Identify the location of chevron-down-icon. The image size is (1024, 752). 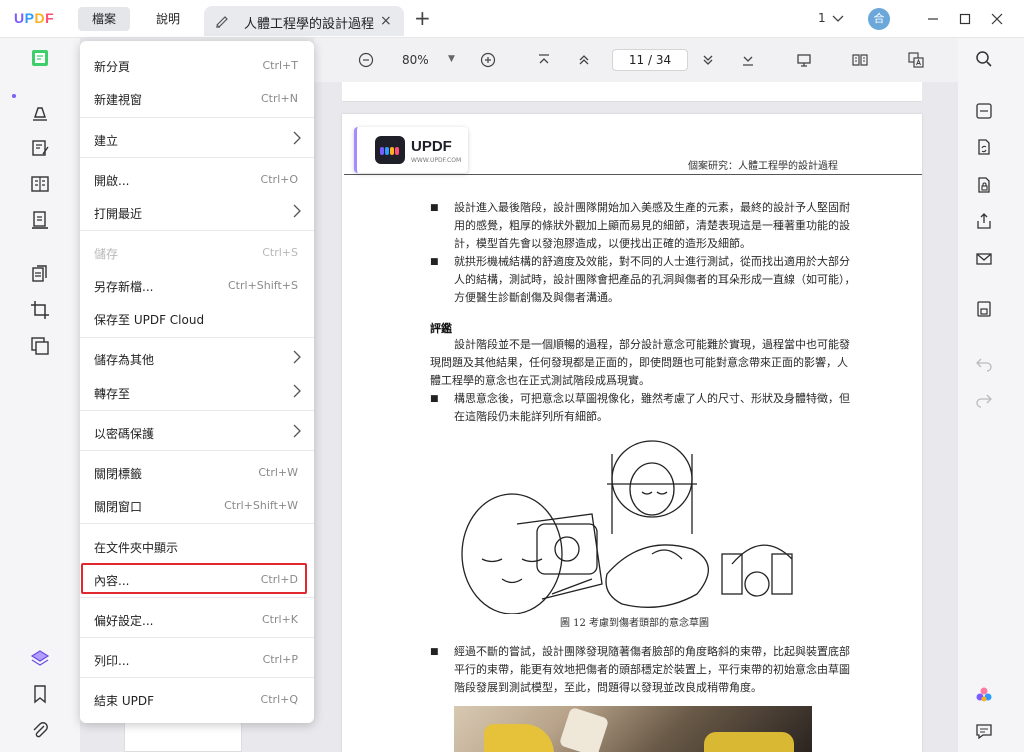
(838, 18).